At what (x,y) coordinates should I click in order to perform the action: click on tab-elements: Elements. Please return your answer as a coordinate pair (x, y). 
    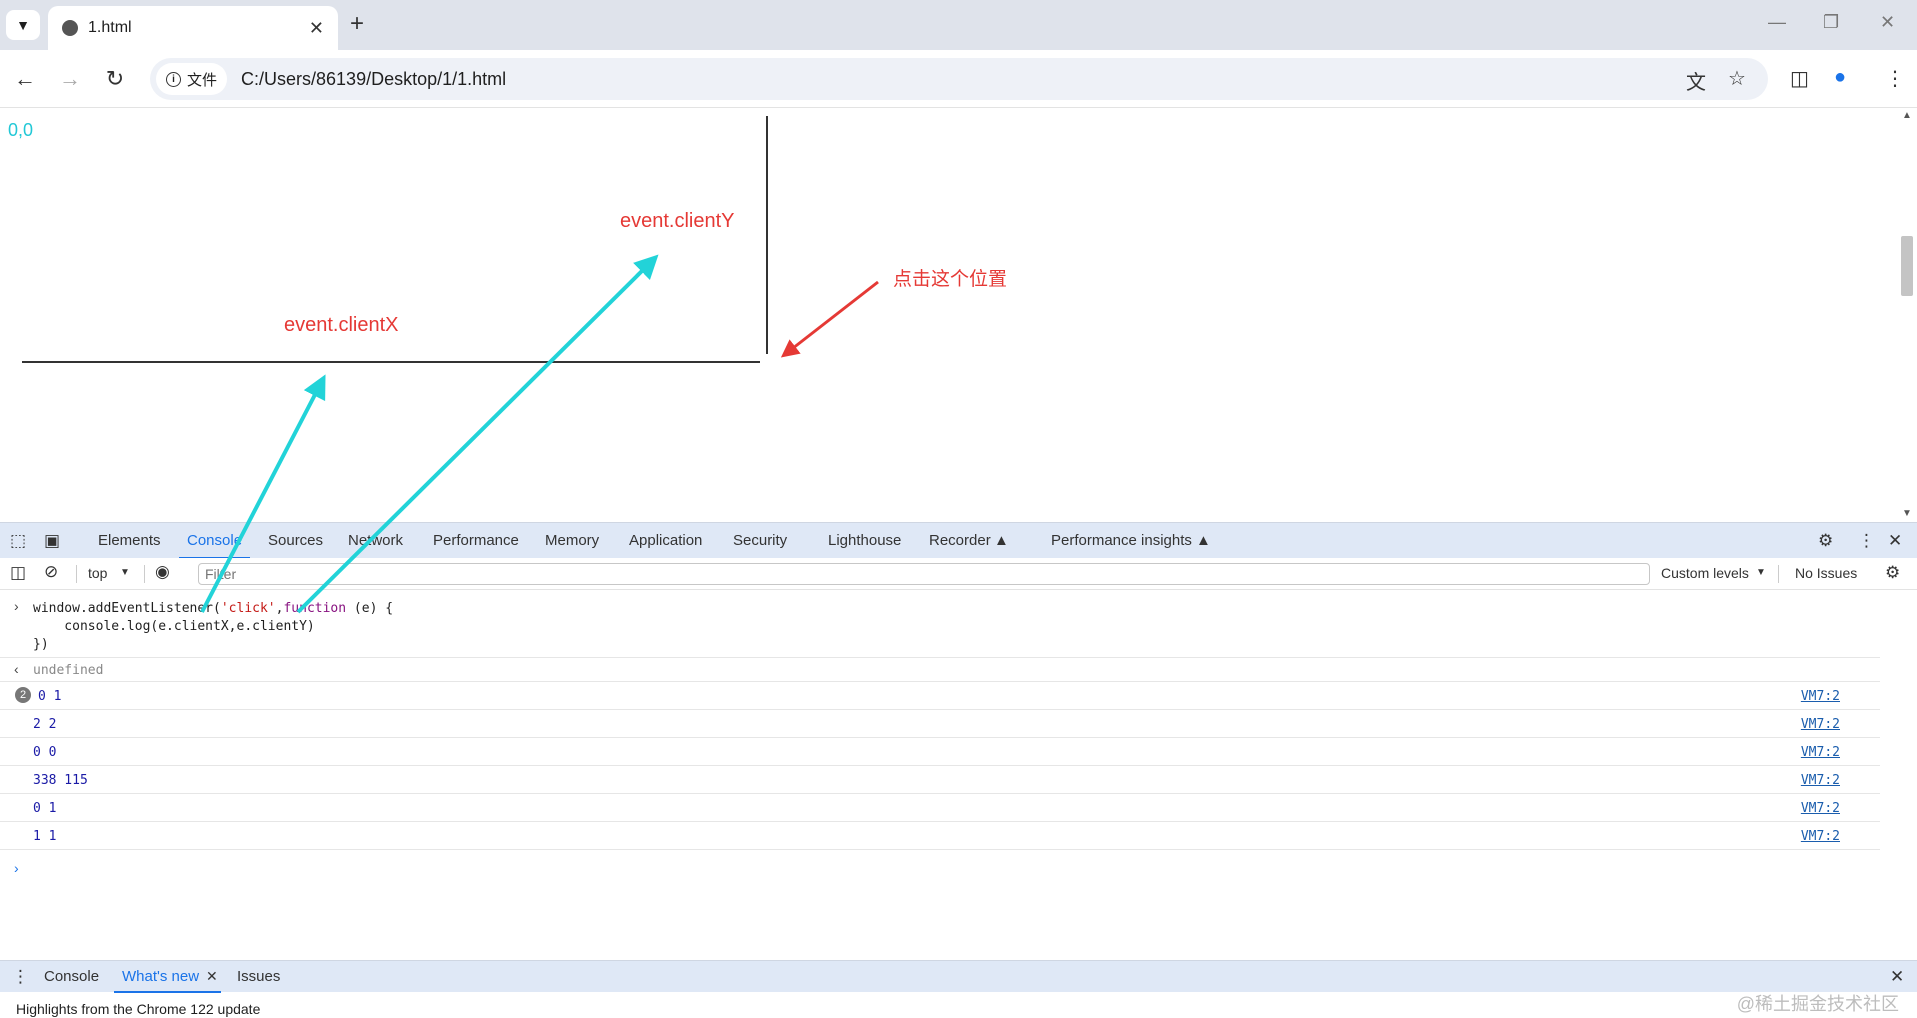
    Looking at the image, I should click on (129, 540).